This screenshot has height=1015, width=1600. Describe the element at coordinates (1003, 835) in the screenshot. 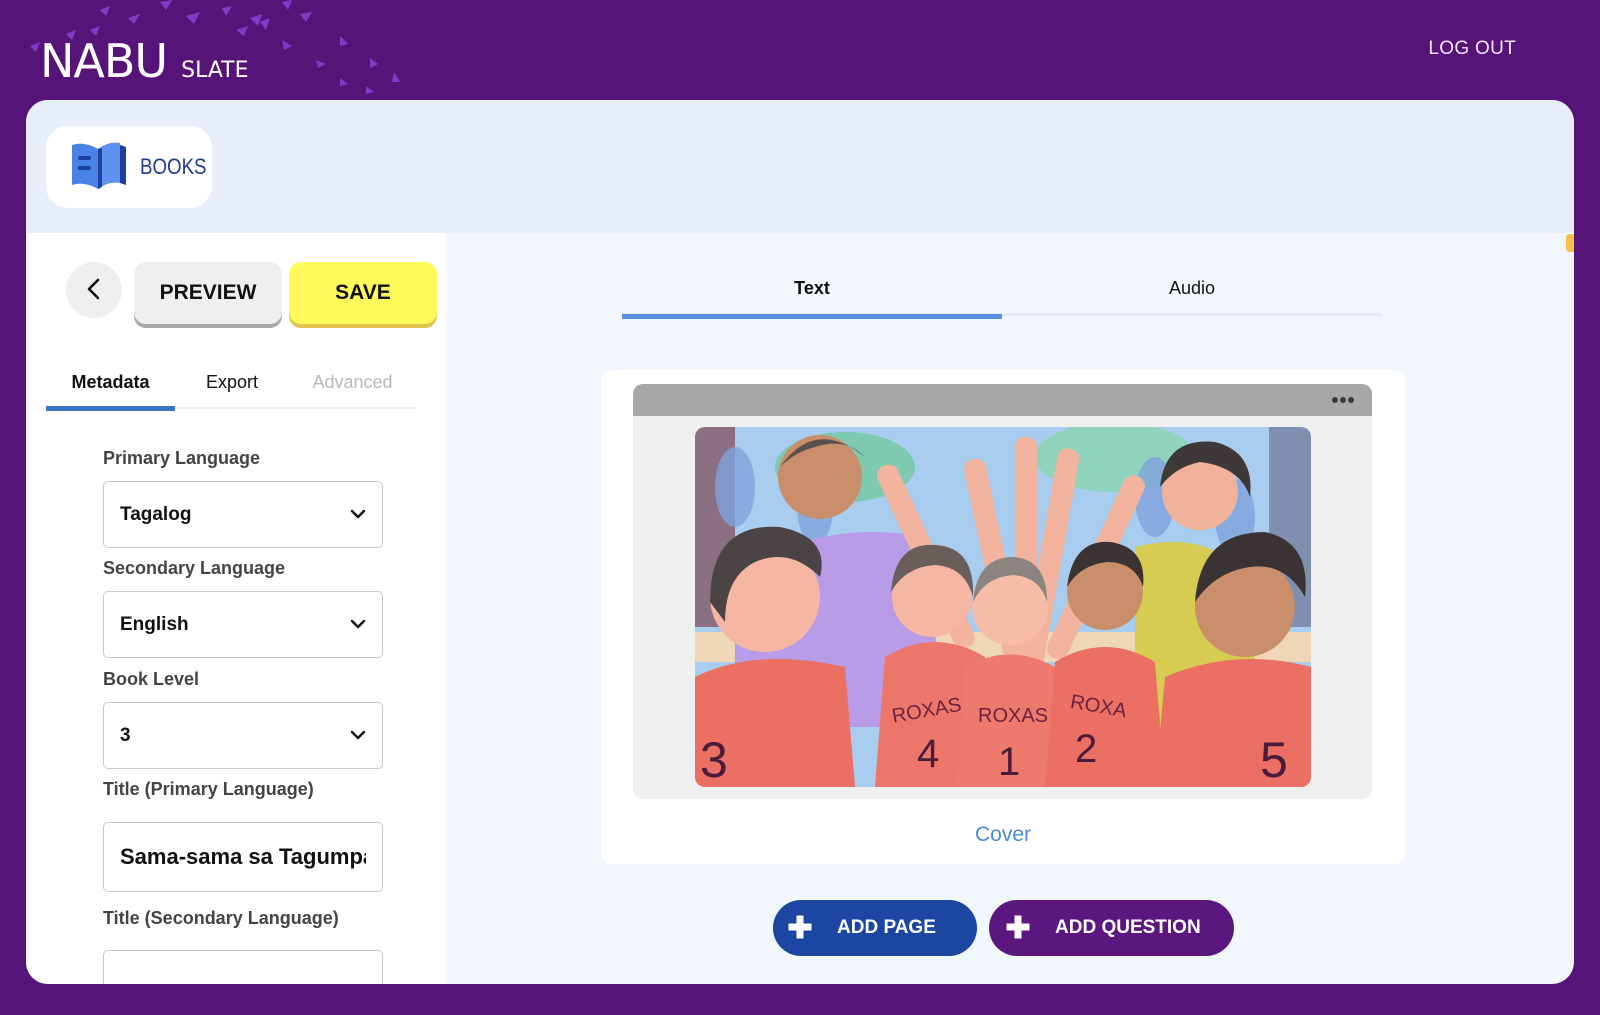

I see `page-caption-cover: Cover` at that location.